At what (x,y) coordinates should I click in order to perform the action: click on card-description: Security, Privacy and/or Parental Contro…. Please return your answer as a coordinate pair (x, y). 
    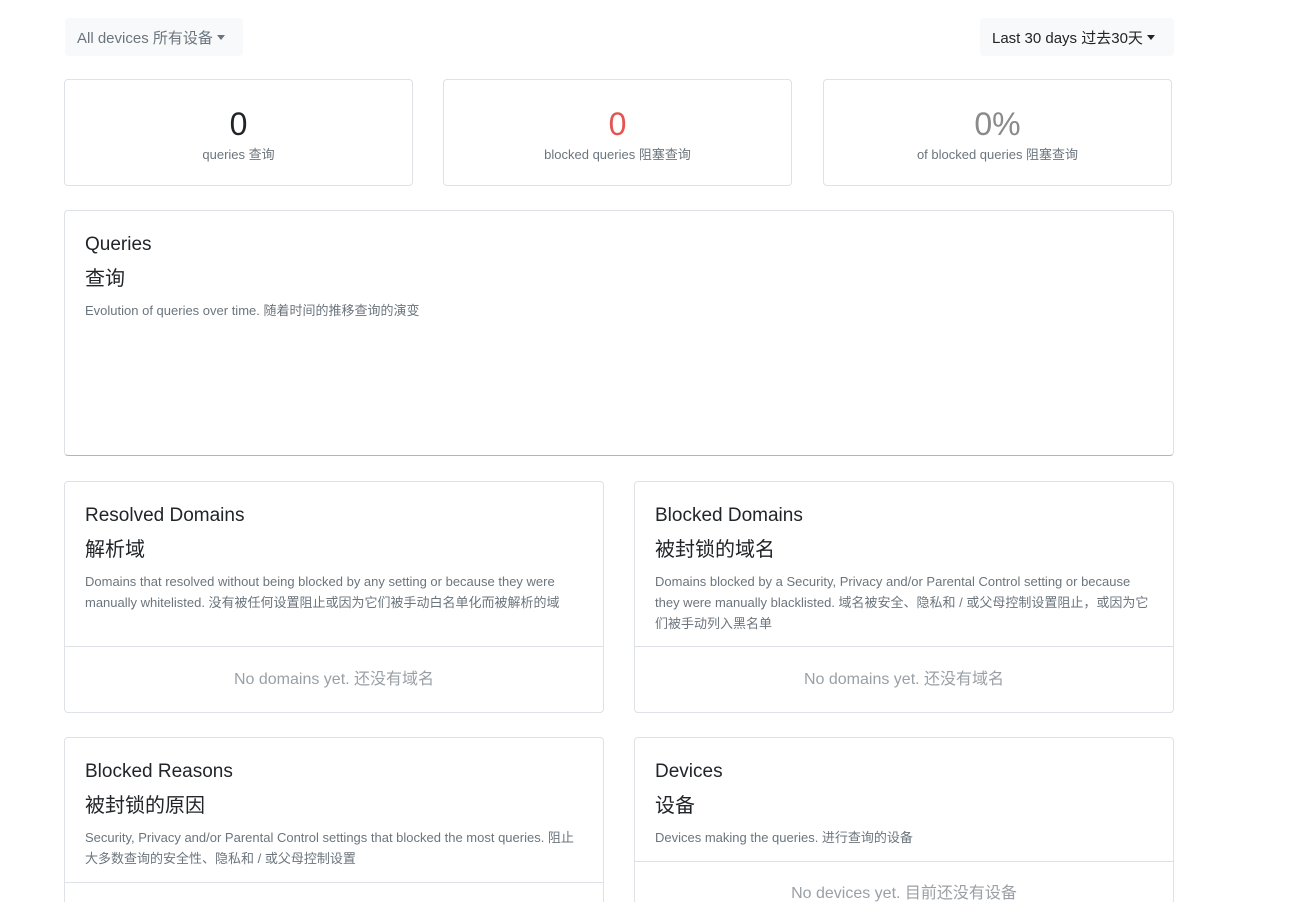
    Looking at the image, I should click on (329, 848).